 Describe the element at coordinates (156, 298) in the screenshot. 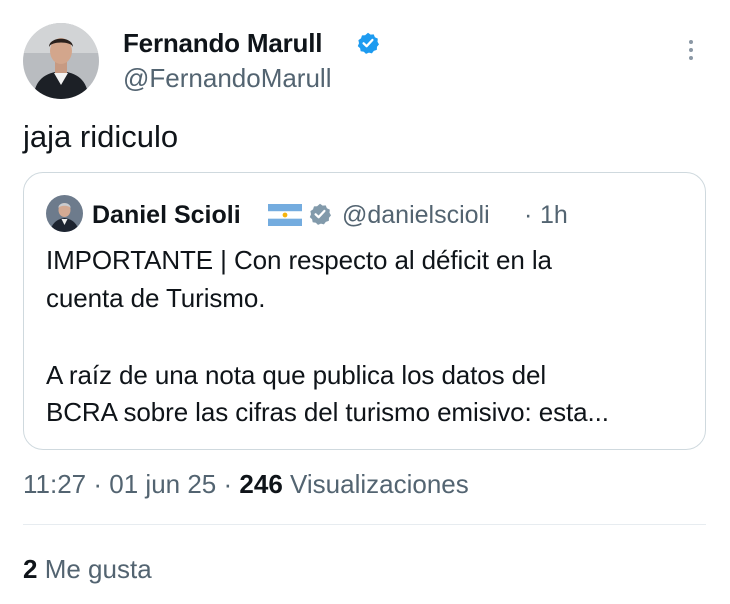

I see `quoted-text-line: cuenta de Turismo.` at that location.